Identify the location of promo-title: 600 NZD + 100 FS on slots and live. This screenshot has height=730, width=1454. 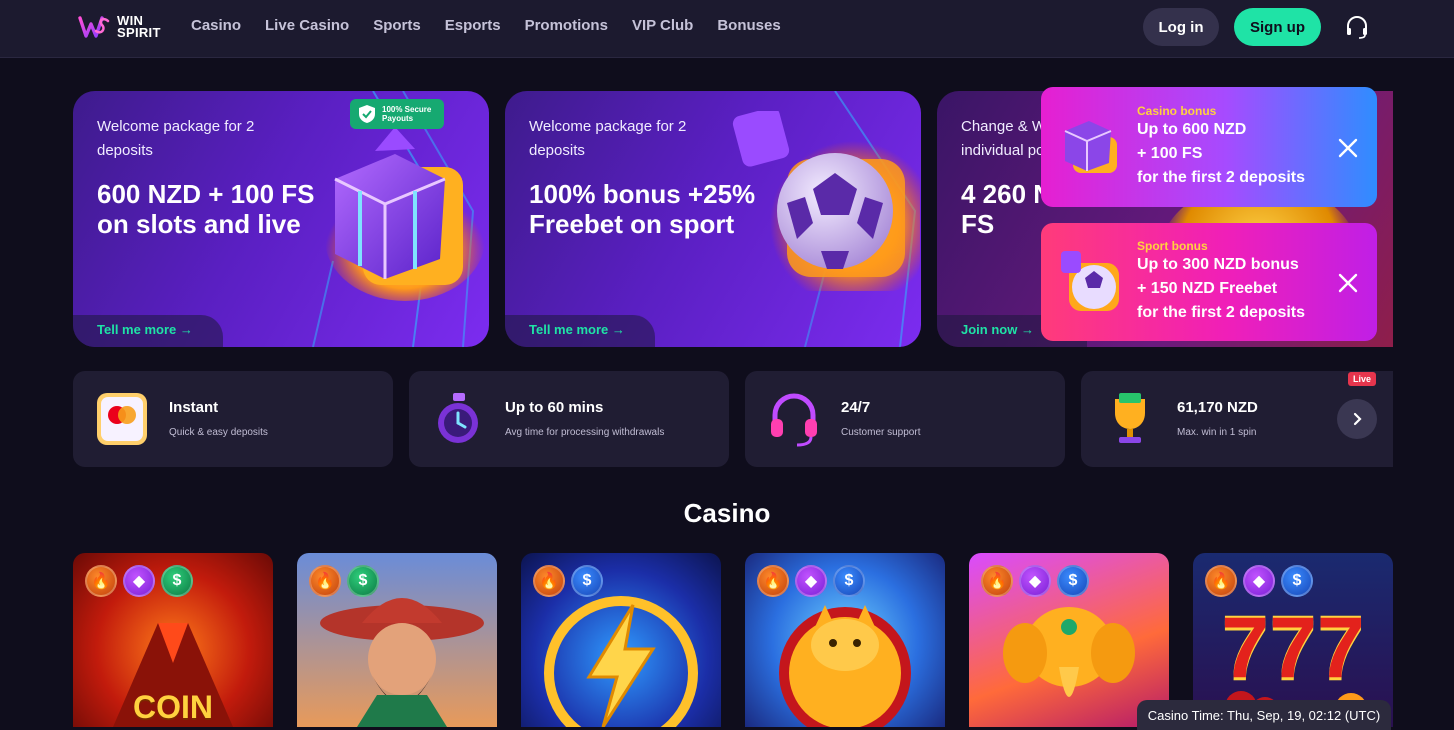
(206, 209).